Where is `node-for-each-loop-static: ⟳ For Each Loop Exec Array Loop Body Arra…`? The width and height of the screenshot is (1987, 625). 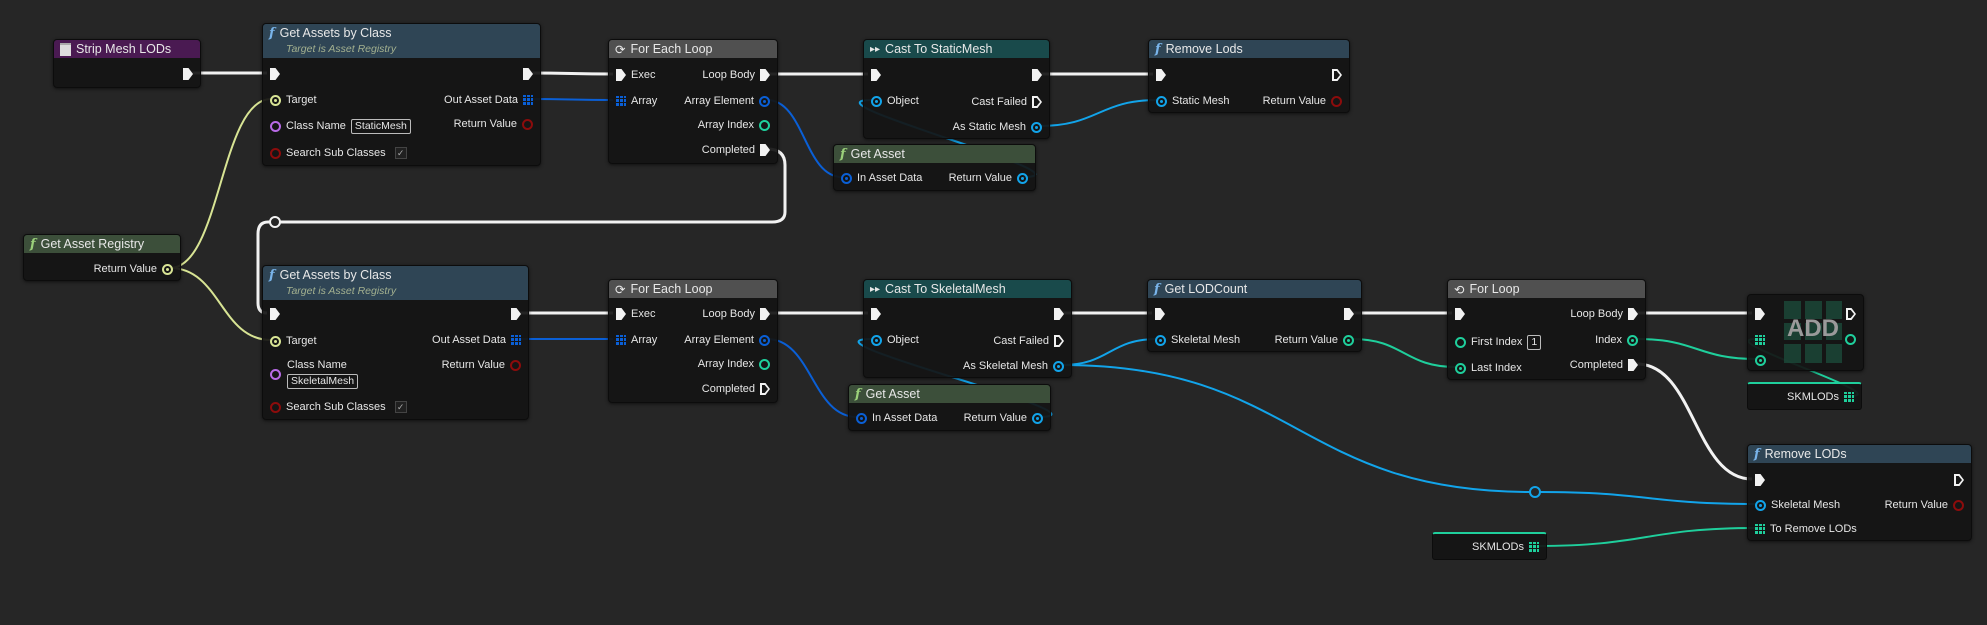 node-for-each-loop-static: ⟳ For Each Loop Exec Array Loop Body Arra… is located at coordinates (693, 101).